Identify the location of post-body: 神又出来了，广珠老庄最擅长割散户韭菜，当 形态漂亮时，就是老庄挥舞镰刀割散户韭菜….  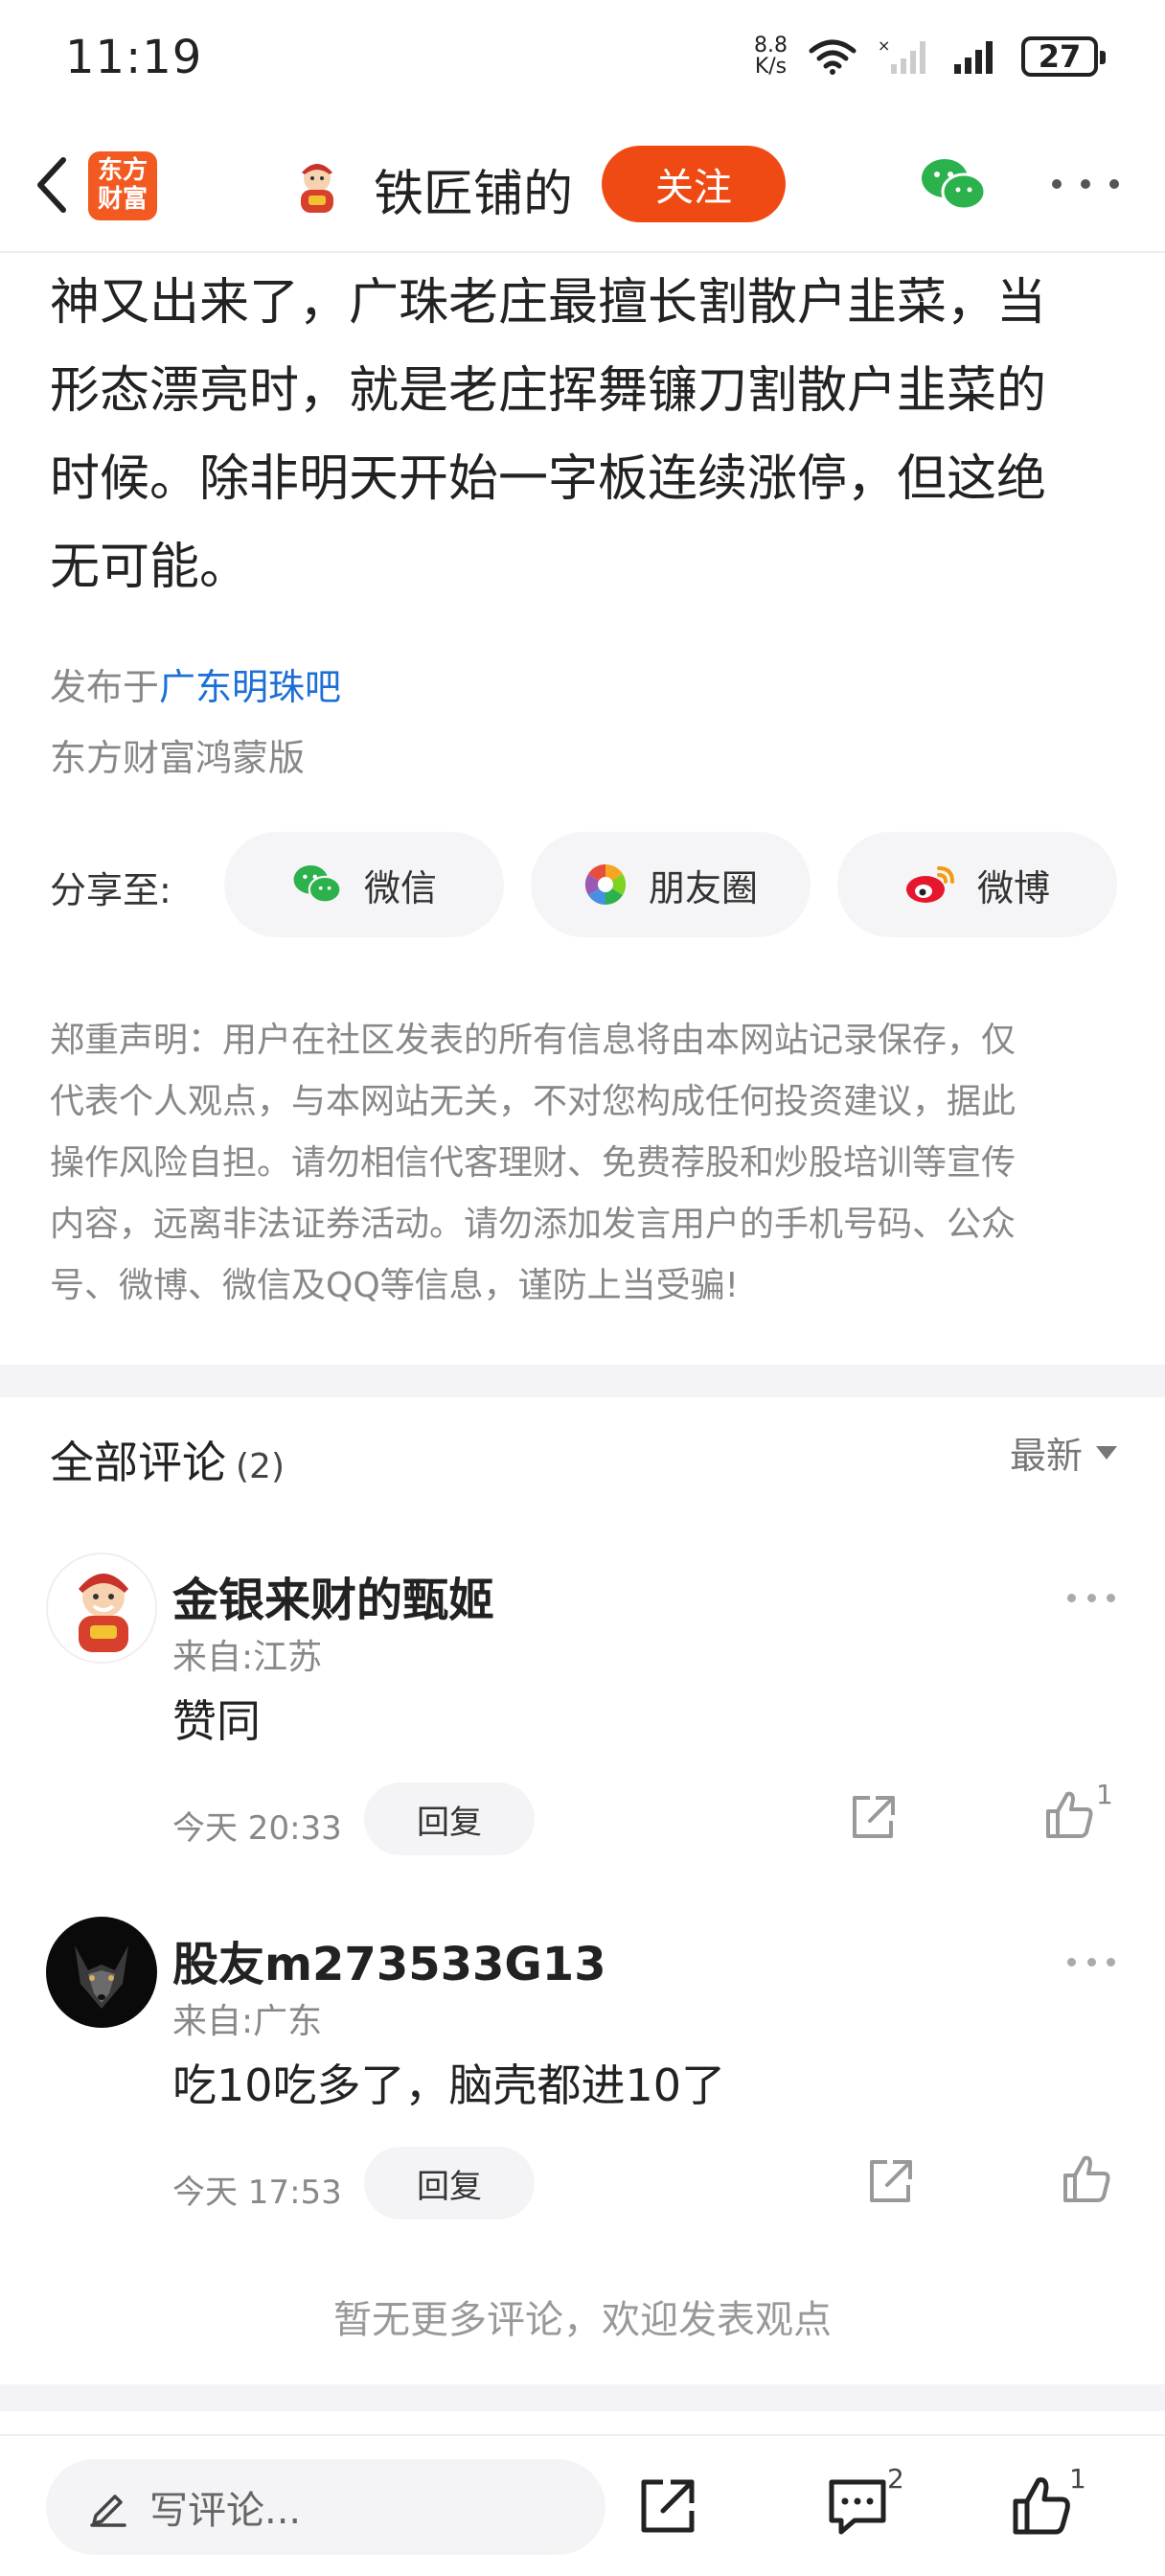
(587, 435).